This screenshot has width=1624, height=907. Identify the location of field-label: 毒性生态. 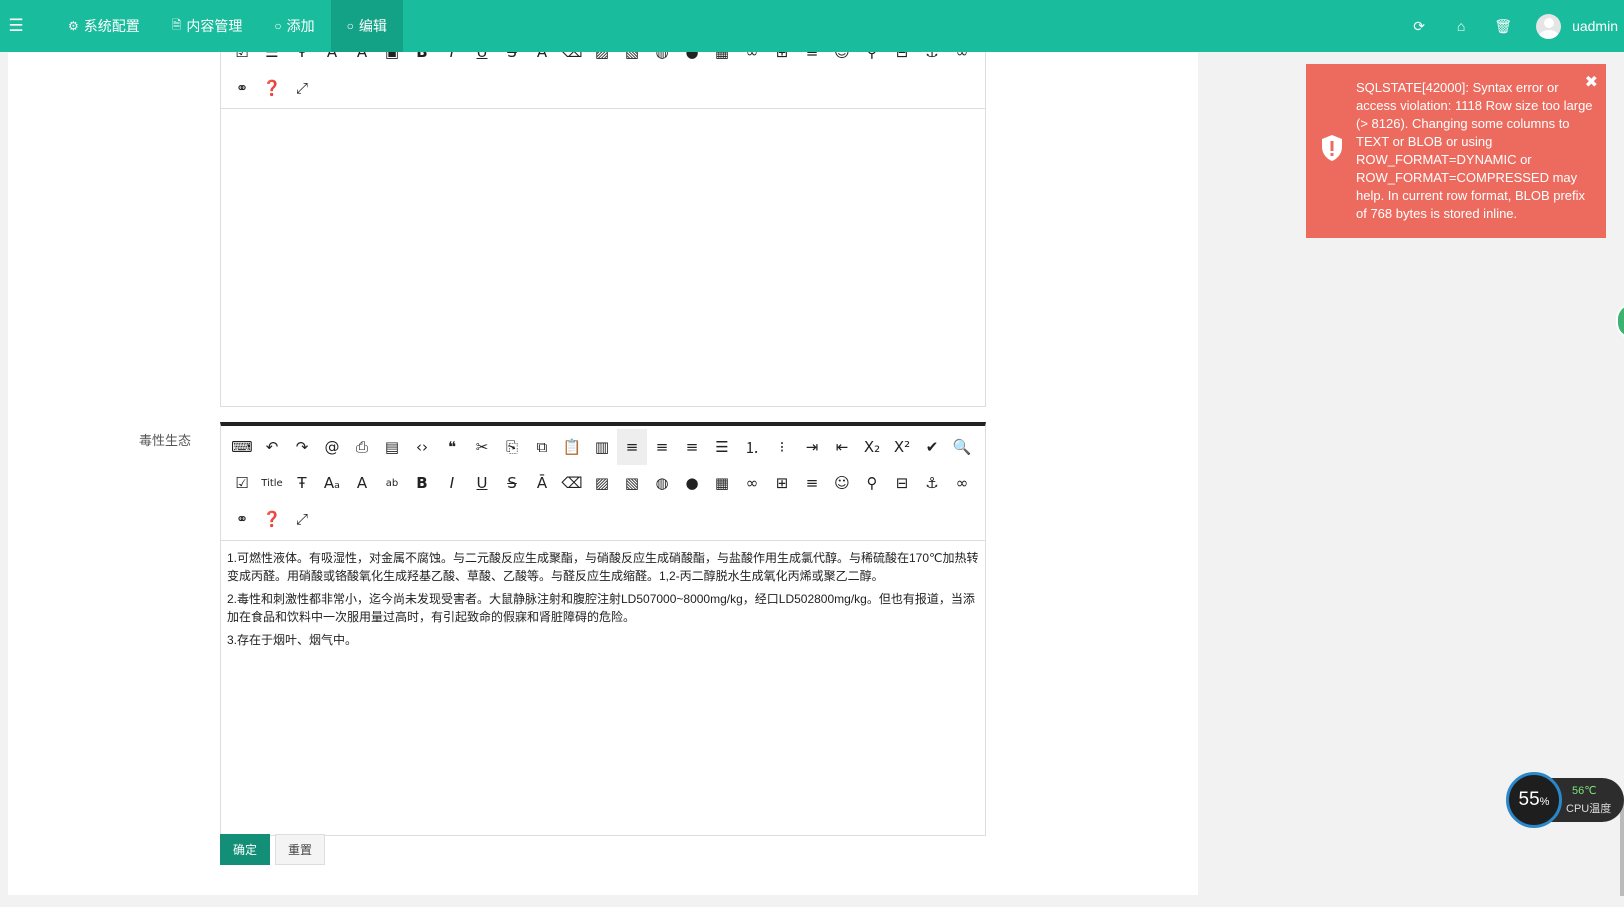
(165, 440).